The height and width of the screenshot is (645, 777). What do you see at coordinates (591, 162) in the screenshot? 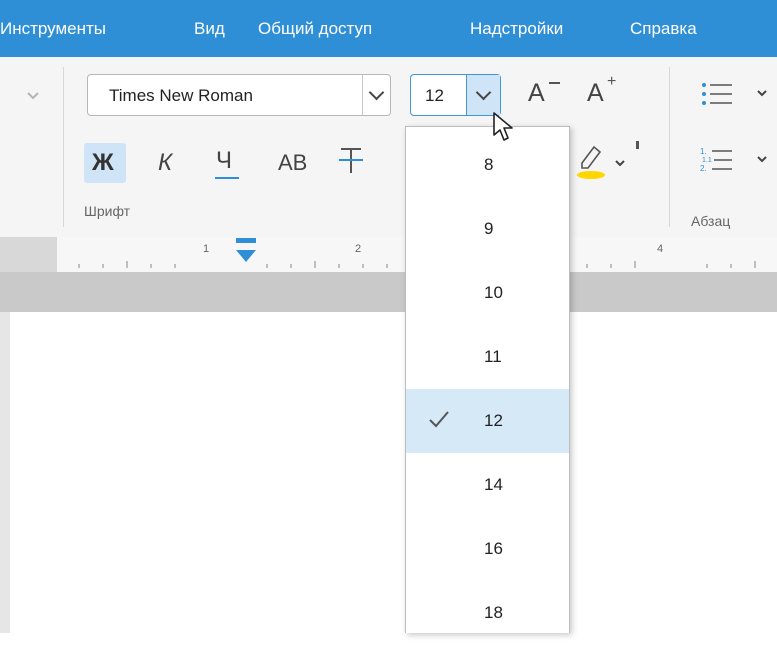
I see `highlighter-icon` at bounding box center [591, 162].